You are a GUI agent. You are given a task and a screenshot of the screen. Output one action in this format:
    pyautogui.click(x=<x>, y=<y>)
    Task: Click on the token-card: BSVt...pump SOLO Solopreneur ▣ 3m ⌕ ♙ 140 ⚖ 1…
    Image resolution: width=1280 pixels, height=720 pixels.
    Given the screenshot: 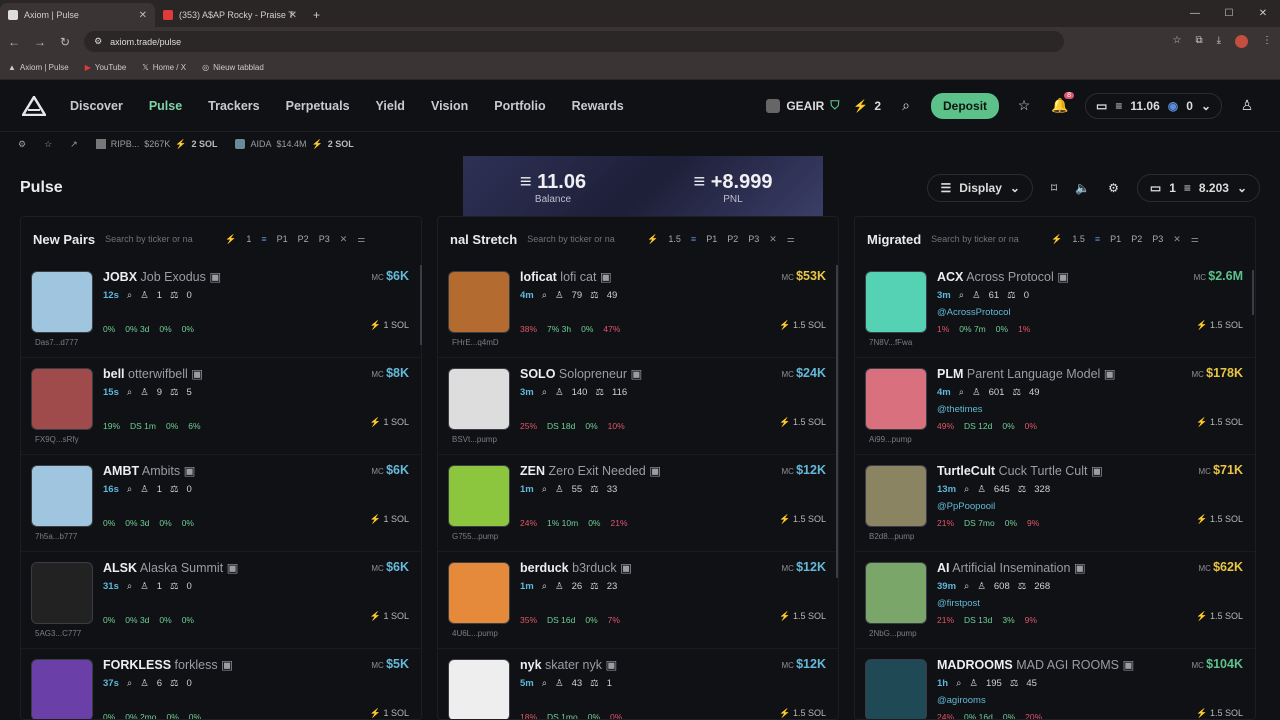 What is the action you would take?
    pyautogui.click(x=638, y=406)
    